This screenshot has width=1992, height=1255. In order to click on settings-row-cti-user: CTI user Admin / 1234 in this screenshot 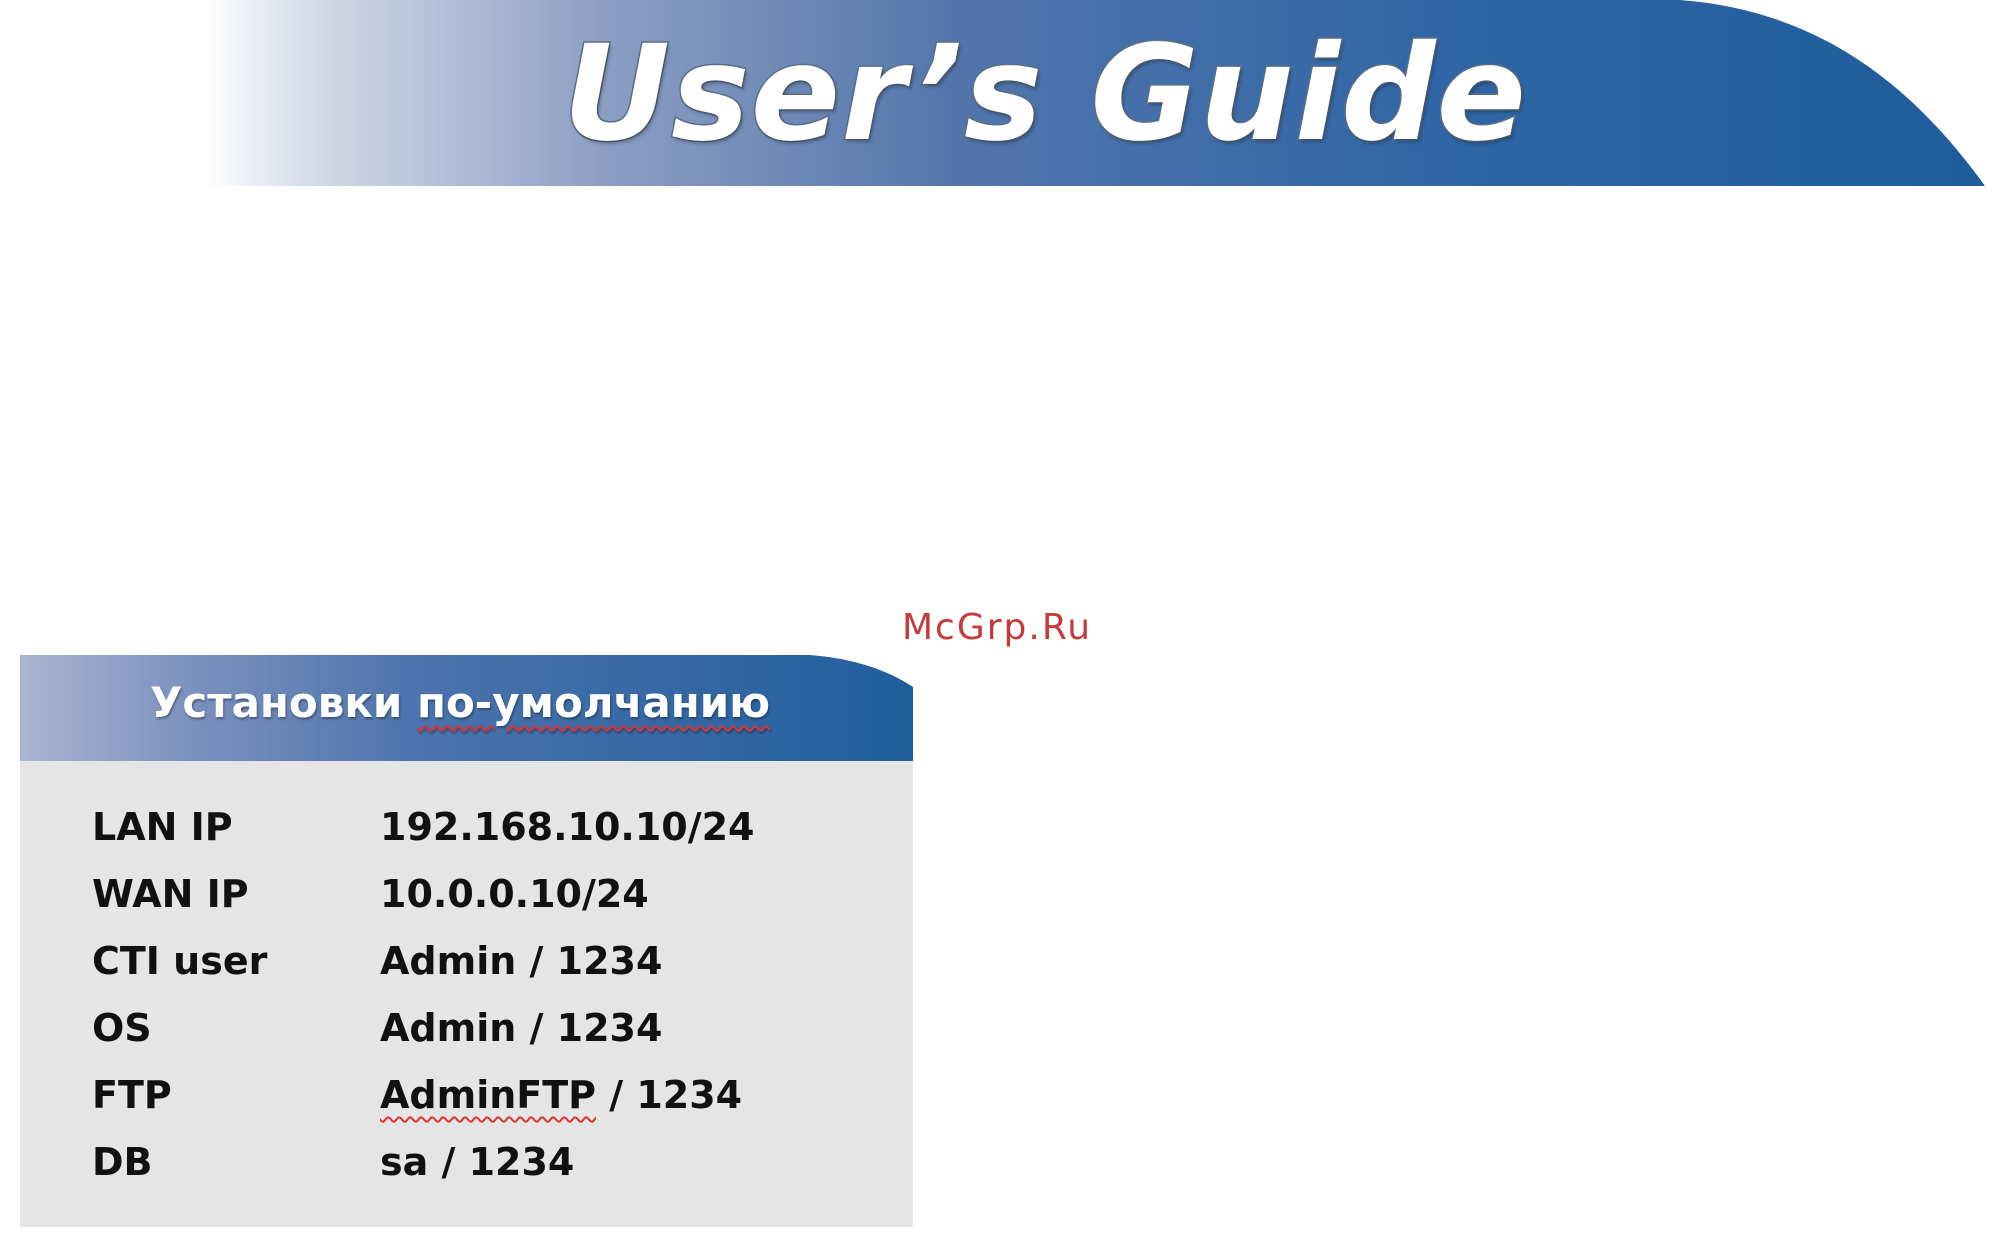, I will do `click(492, 968)`.